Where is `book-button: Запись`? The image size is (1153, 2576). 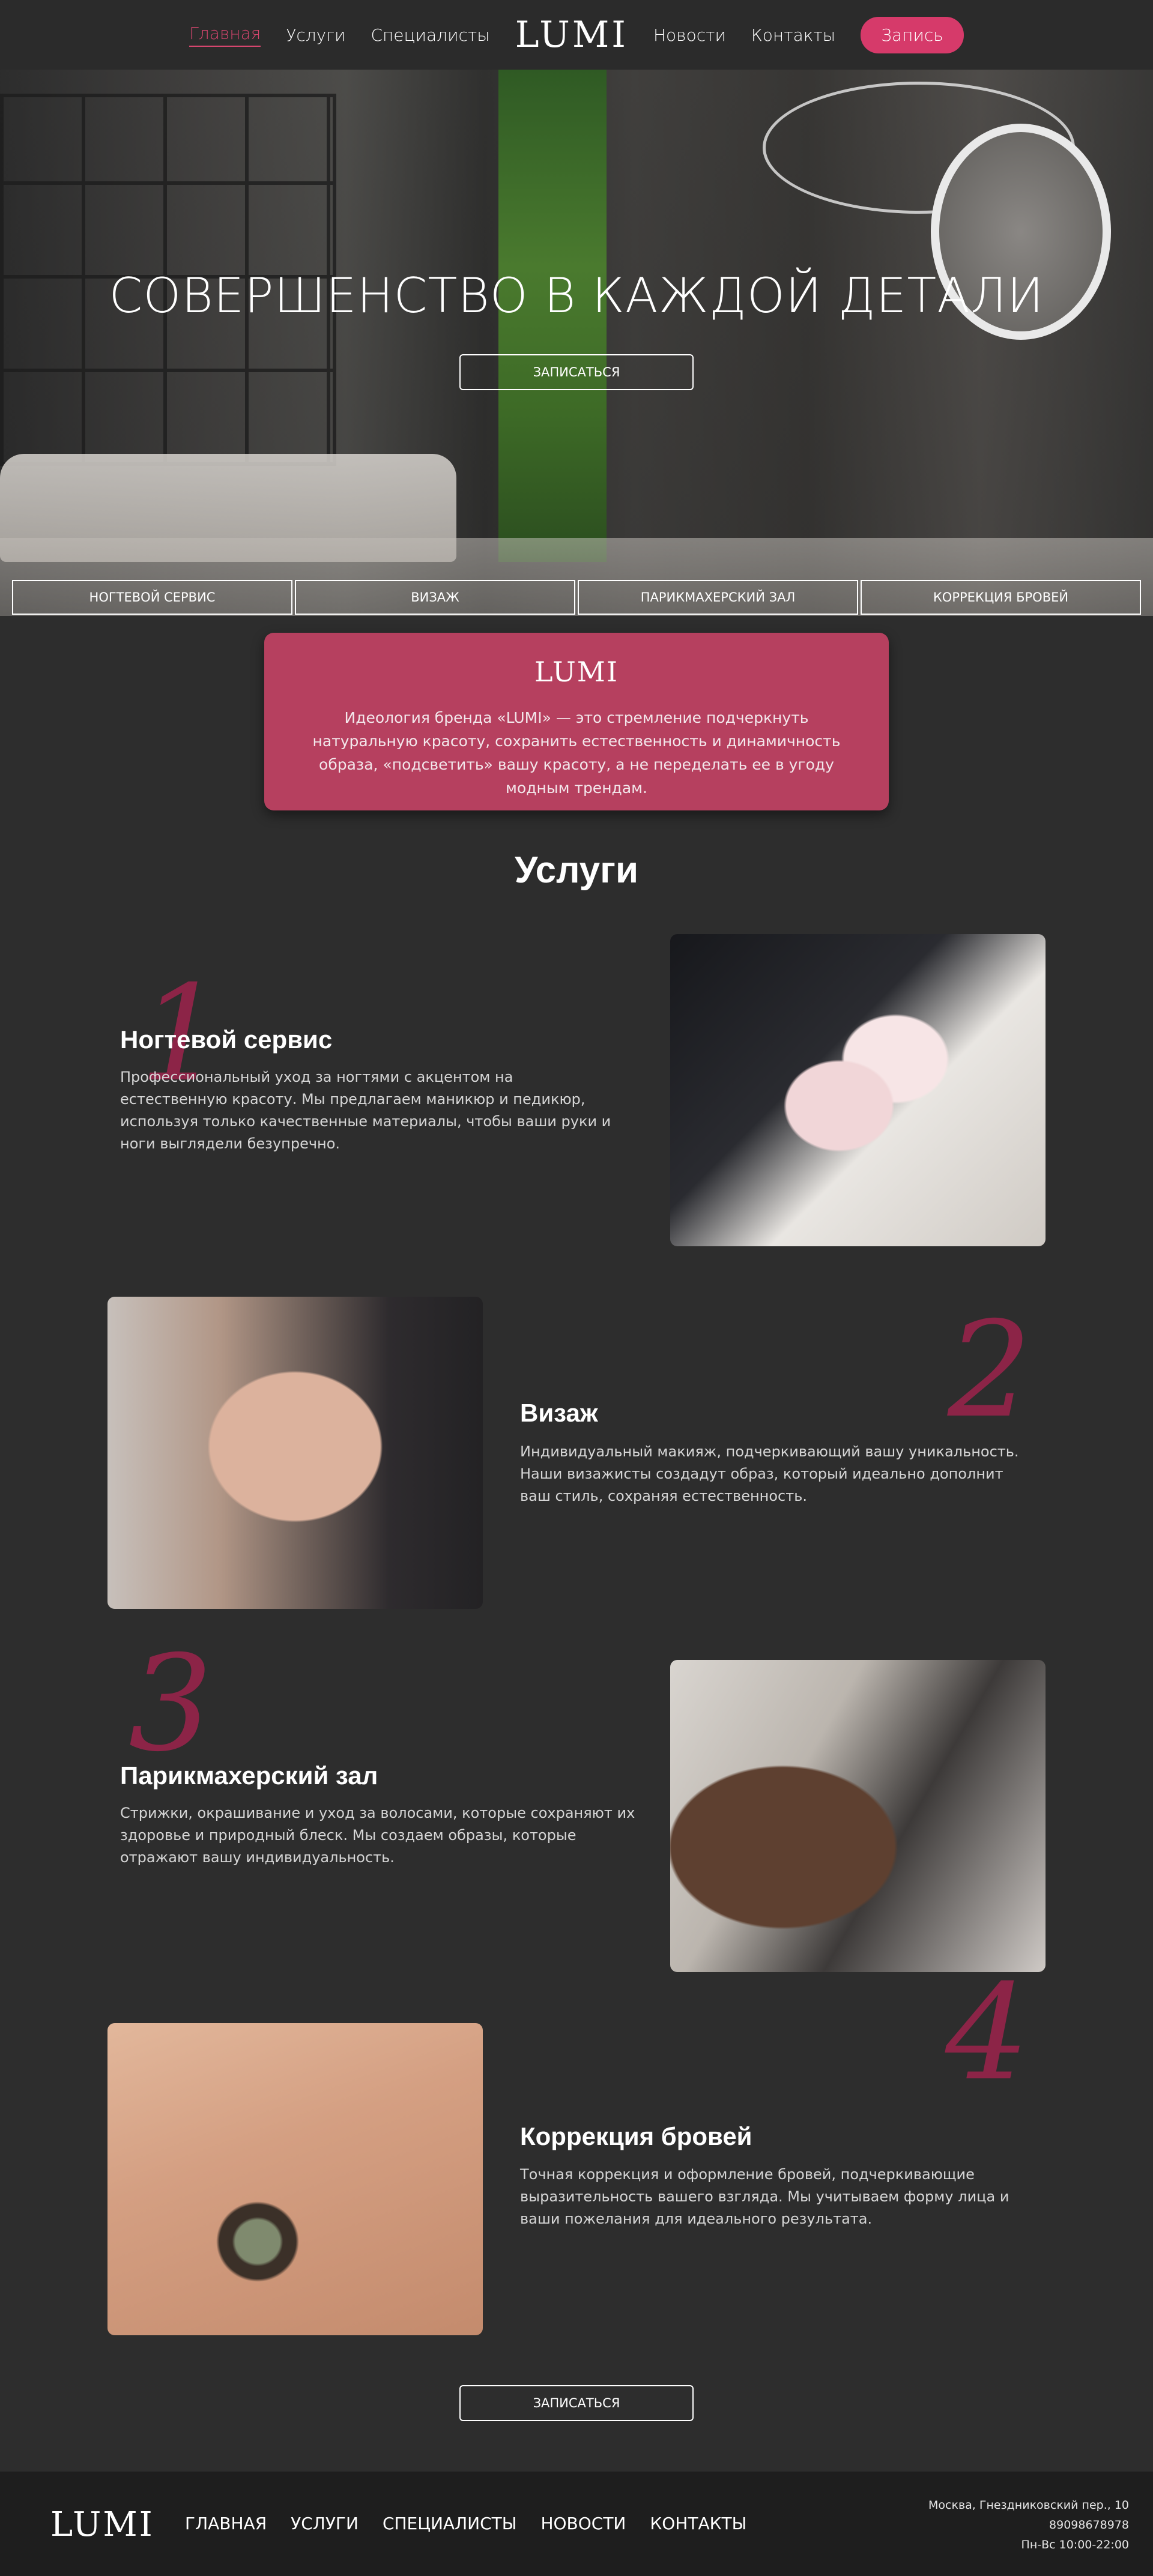 book-button: Запись is located at coordinates (912, 34).